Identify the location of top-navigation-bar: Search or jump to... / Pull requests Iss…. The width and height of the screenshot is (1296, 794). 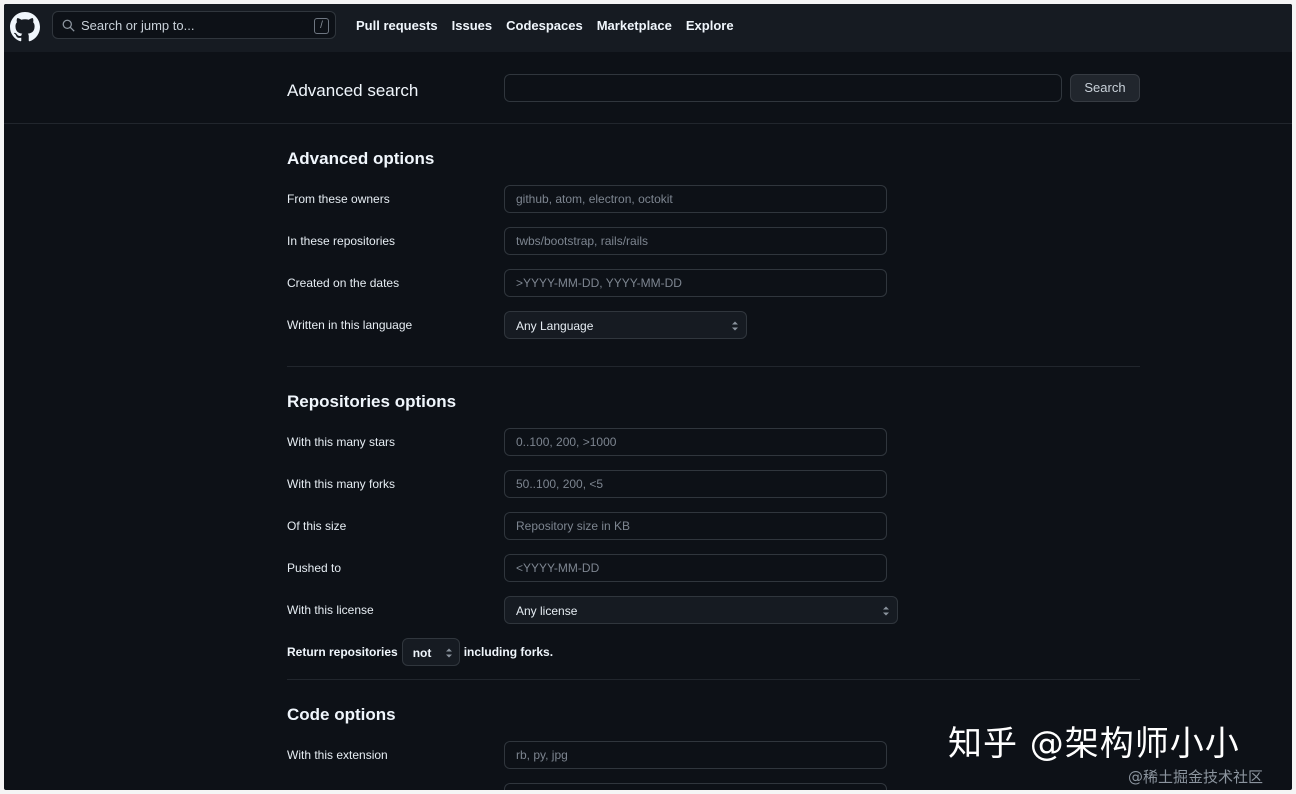
(648, 28).